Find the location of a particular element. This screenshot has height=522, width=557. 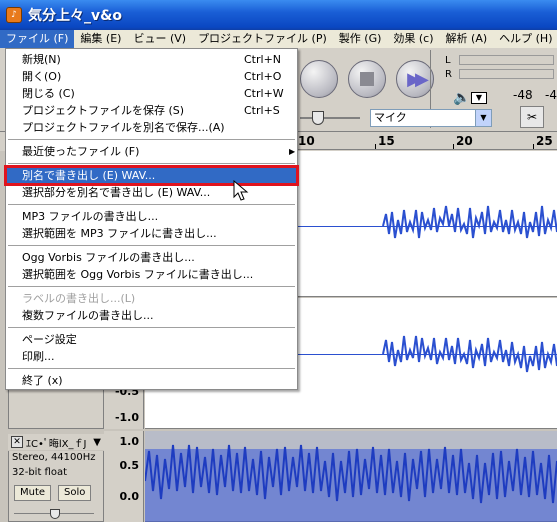

menu-item-save-project-as: プロジェクトファイルを別名で保存...(A) is located at coordinates (151, 127).